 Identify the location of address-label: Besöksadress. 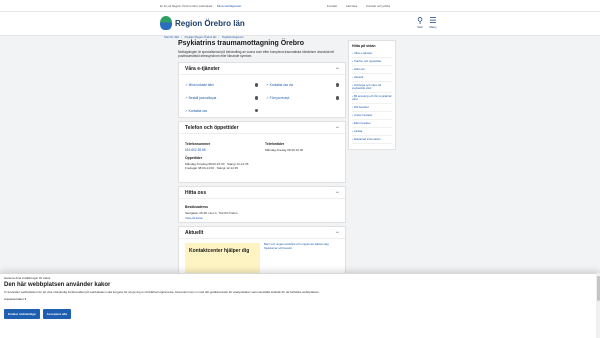
(196, 207).